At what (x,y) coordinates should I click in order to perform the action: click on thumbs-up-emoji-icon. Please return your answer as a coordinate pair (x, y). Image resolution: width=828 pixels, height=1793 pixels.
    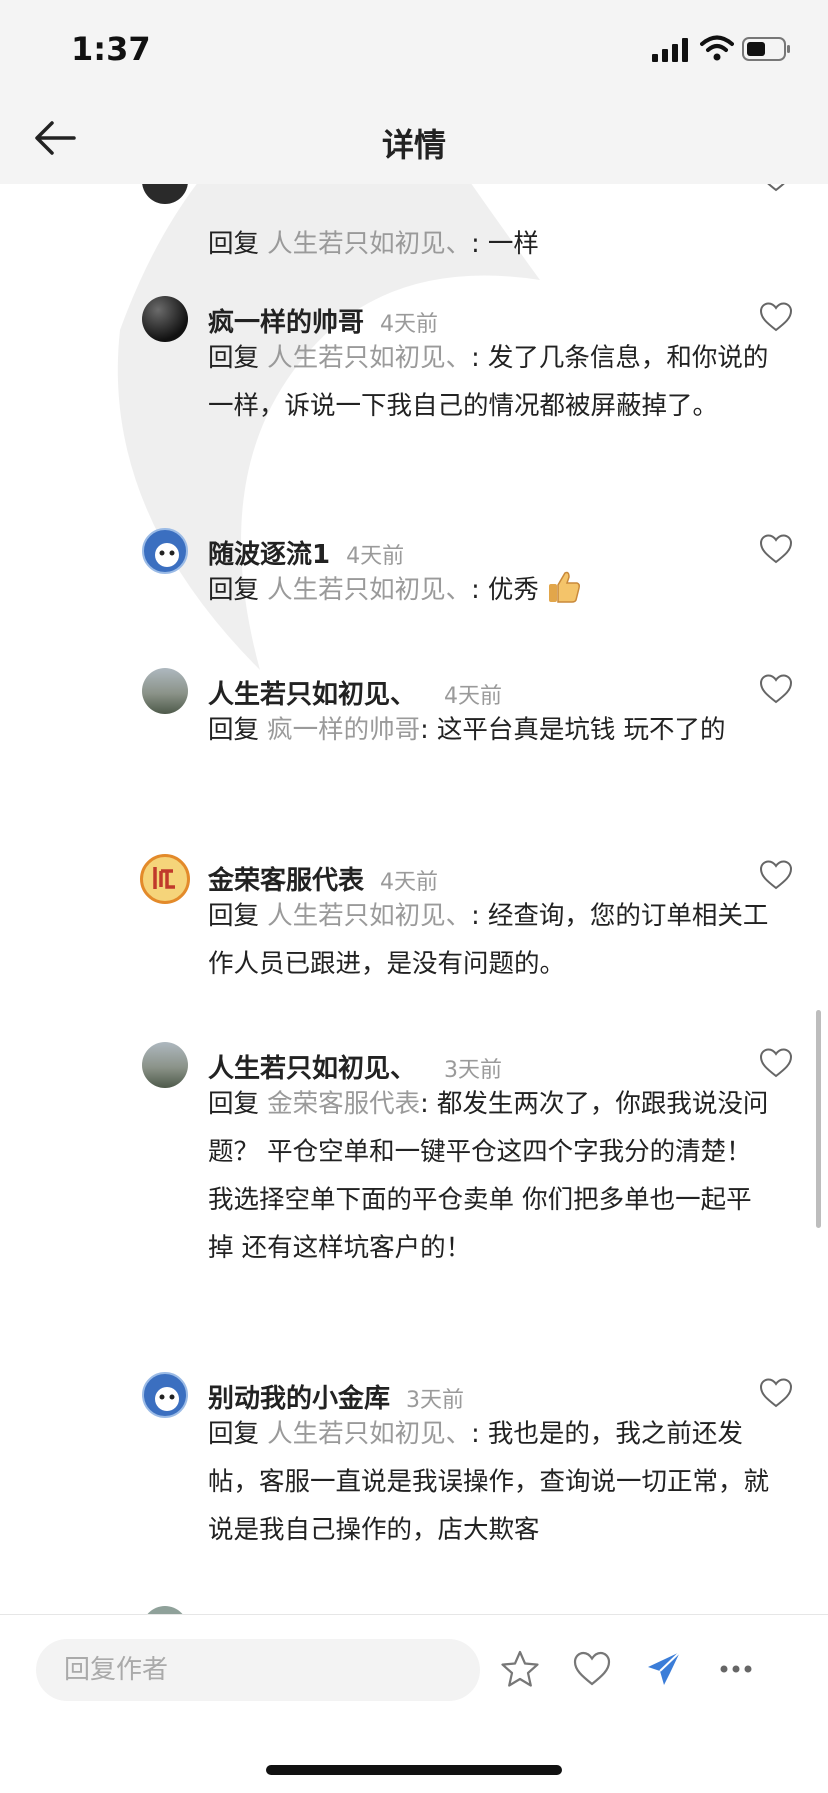
    Looking at the image, I should click on (564, 587).